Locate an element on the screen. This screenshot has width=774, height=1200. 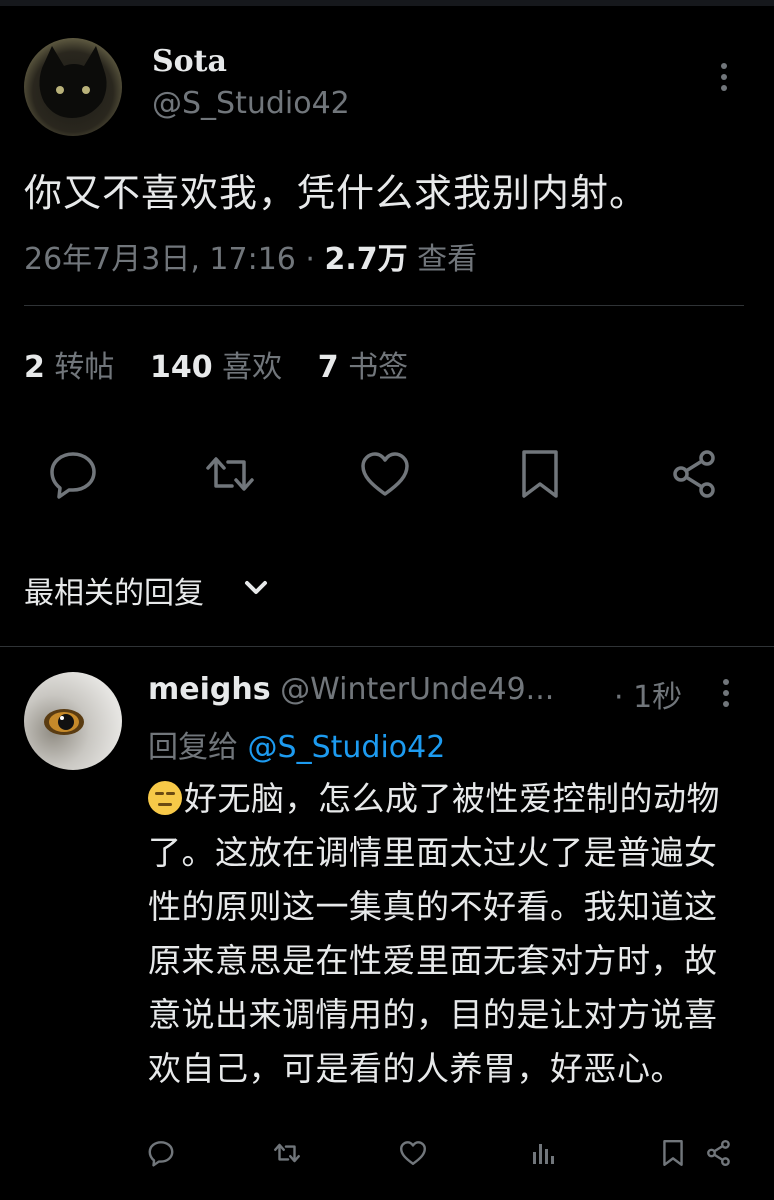
views-label: 查看 is located at coordinates (442, 259).